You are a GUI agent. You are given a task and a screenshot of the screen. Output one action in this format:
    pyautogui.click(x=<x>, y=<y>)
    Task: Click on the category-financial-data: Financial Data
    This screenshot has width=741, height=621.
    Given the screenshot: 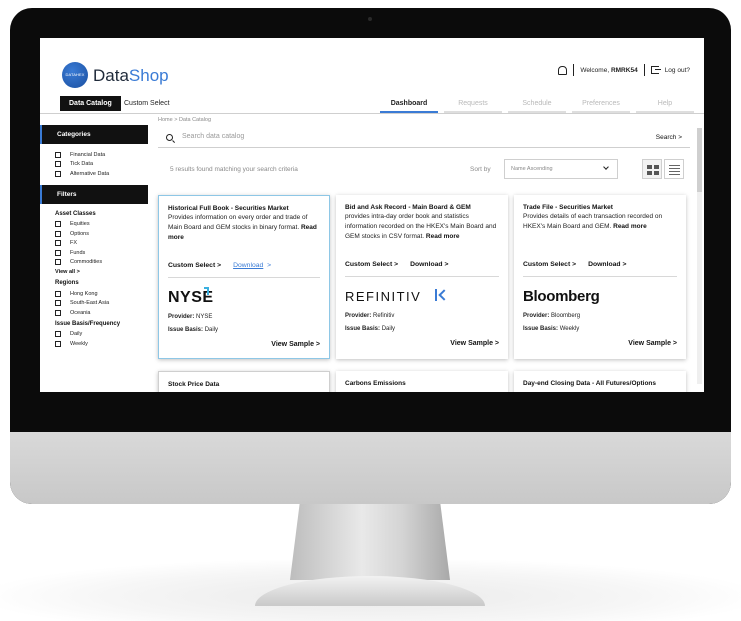 What is the action you would take?
    pyautogui.click(x=101, y=155)
    